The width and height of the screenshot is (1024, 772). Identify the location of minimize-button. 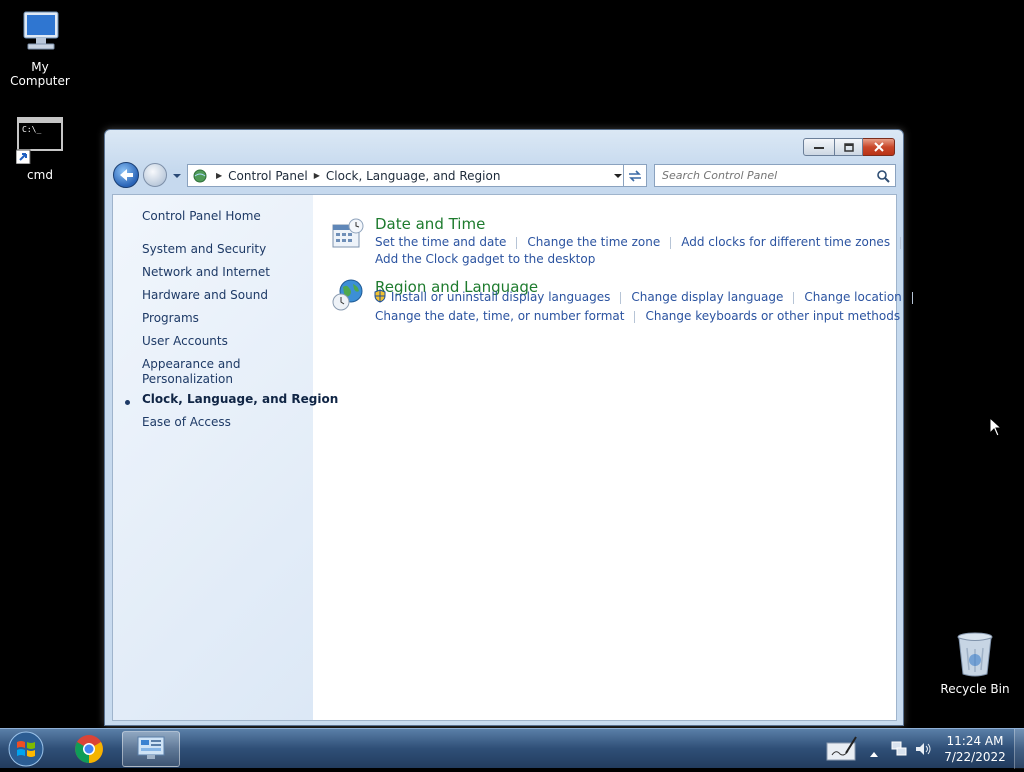
(819, 147).